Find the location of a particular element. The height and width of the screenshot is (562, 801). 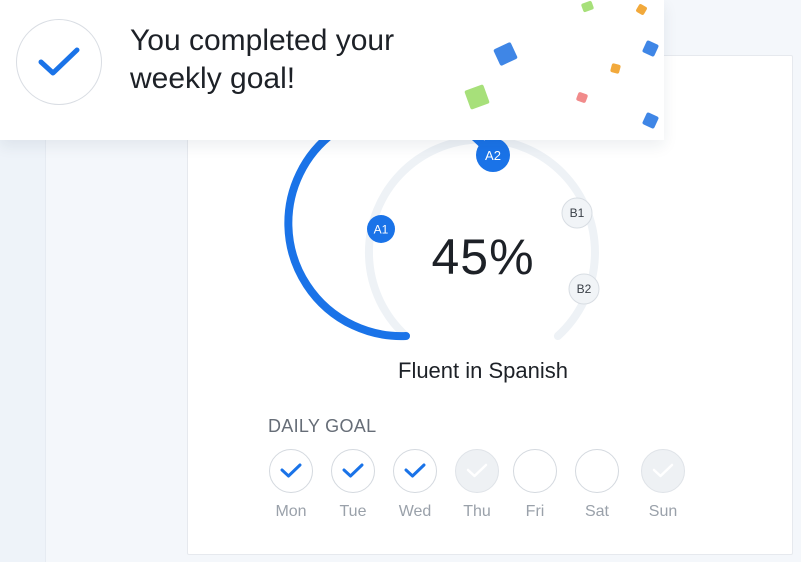

level-marker-b2: B2 is located at coordinates (584, 289).